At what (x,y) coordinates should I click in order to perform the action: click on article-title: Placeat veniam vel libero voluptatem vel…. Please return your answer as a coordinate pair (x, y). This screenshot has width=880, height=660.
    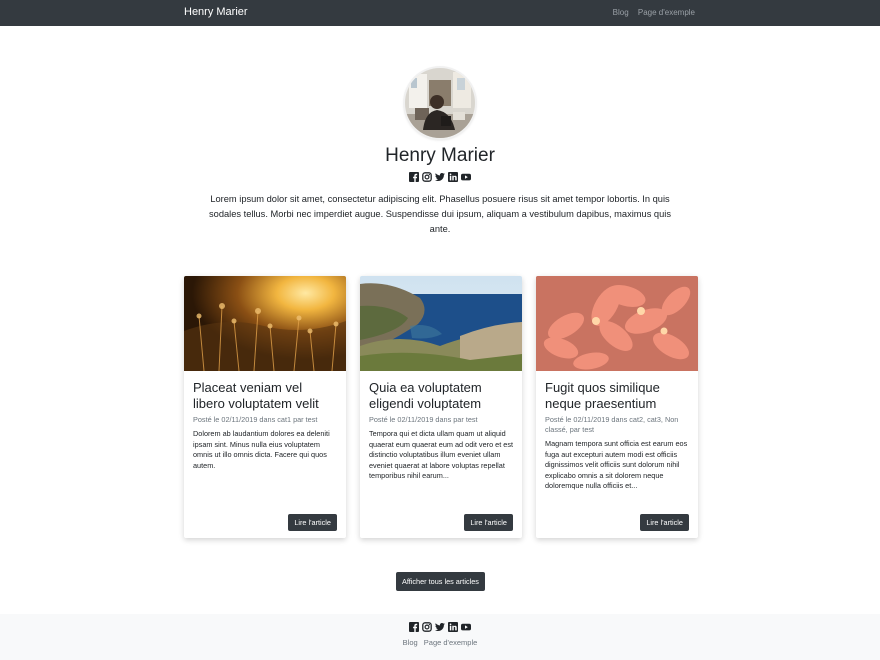
    Looking at the image, I should click on (265, 396).